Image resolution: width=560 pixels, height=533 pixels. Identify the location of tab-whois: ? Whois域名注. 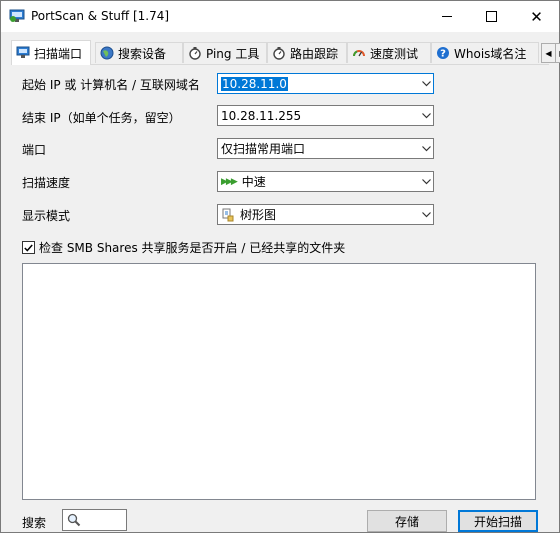
(485, 52).